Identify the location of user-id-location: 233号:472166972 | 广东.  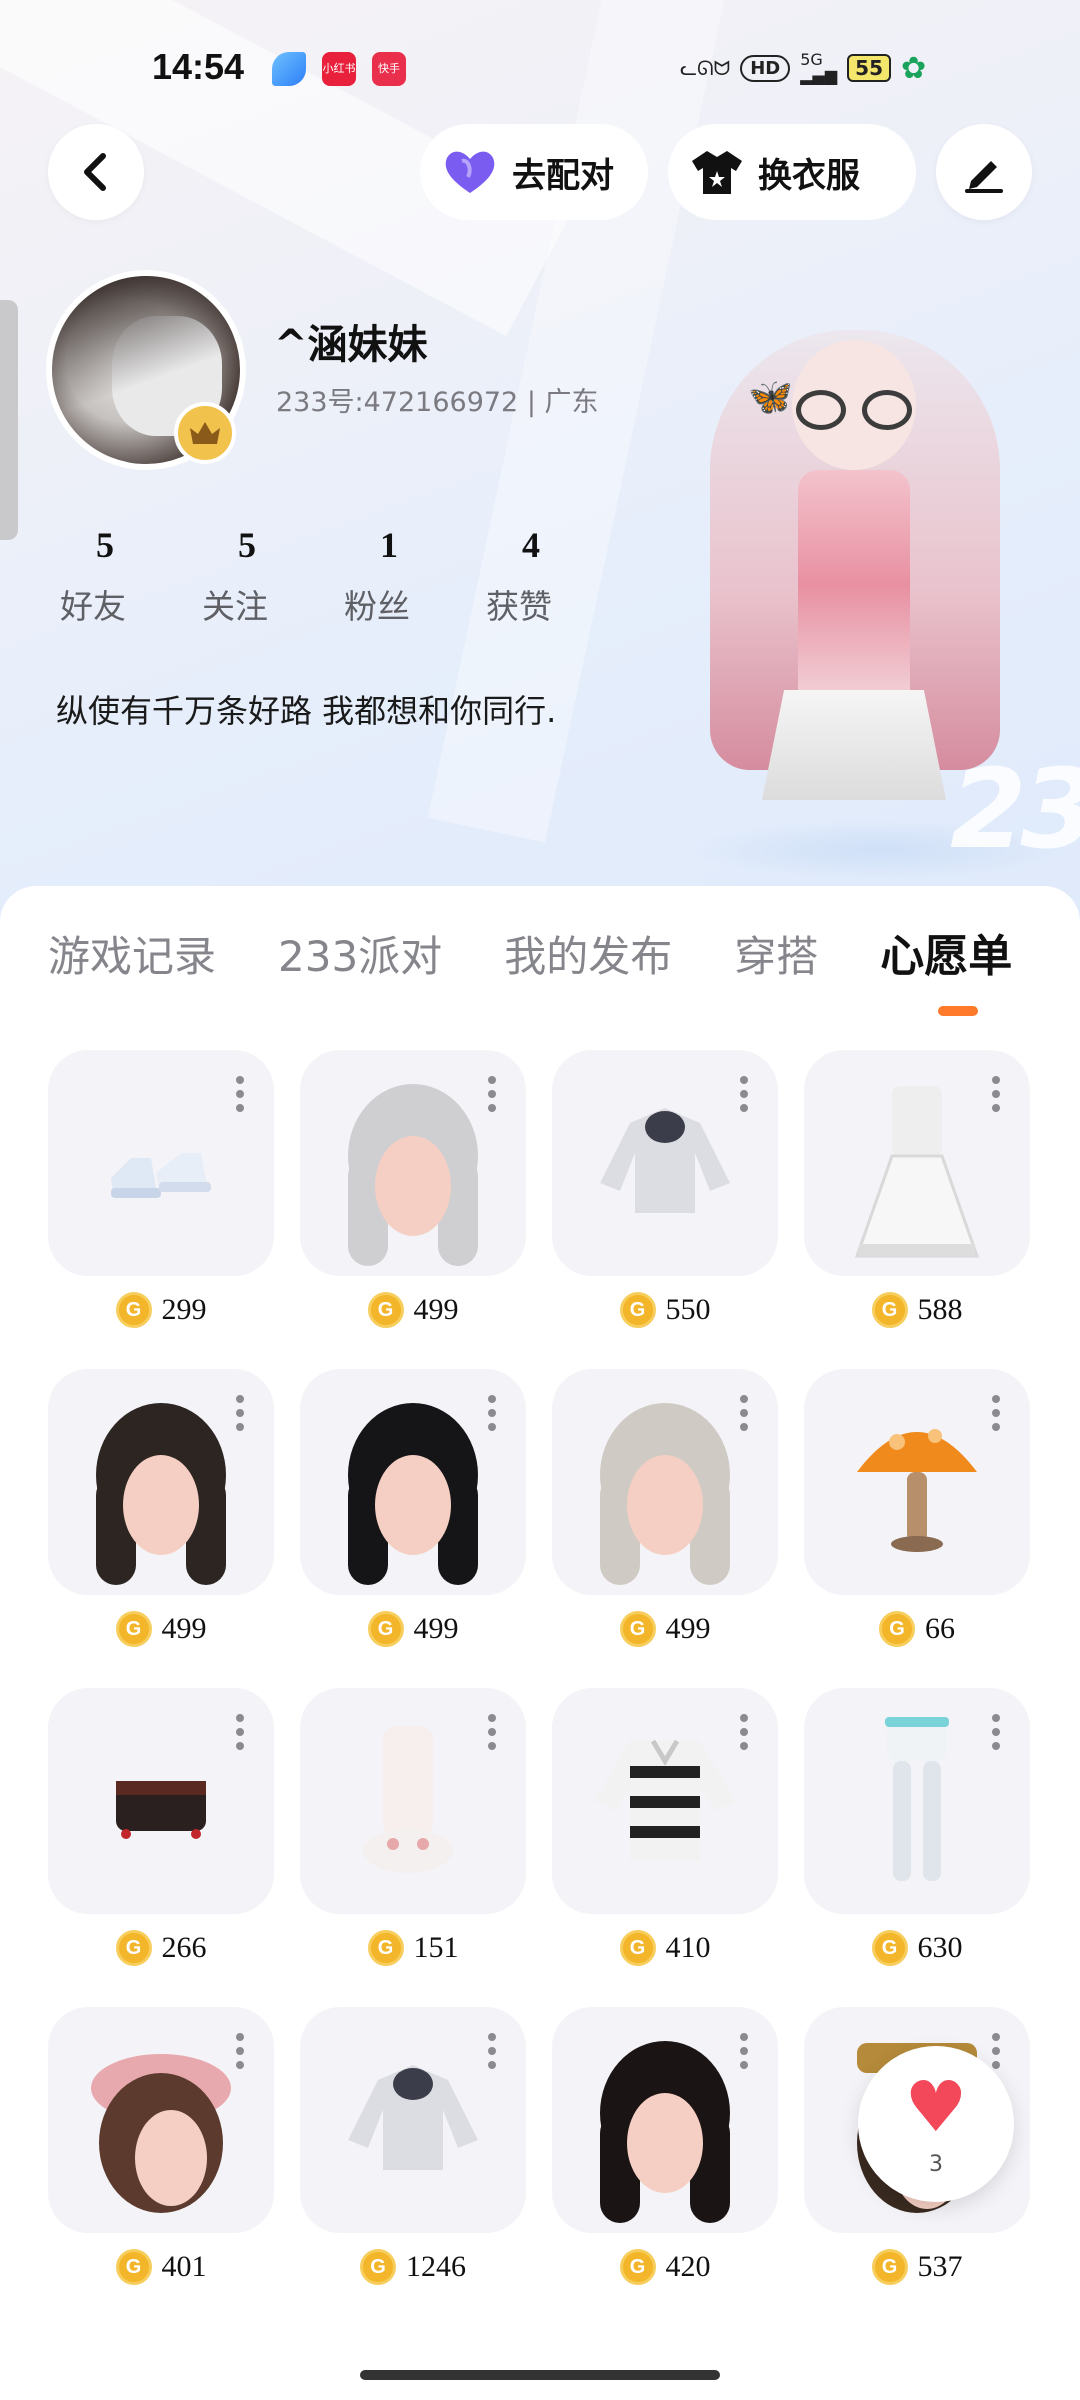
(437, 402).